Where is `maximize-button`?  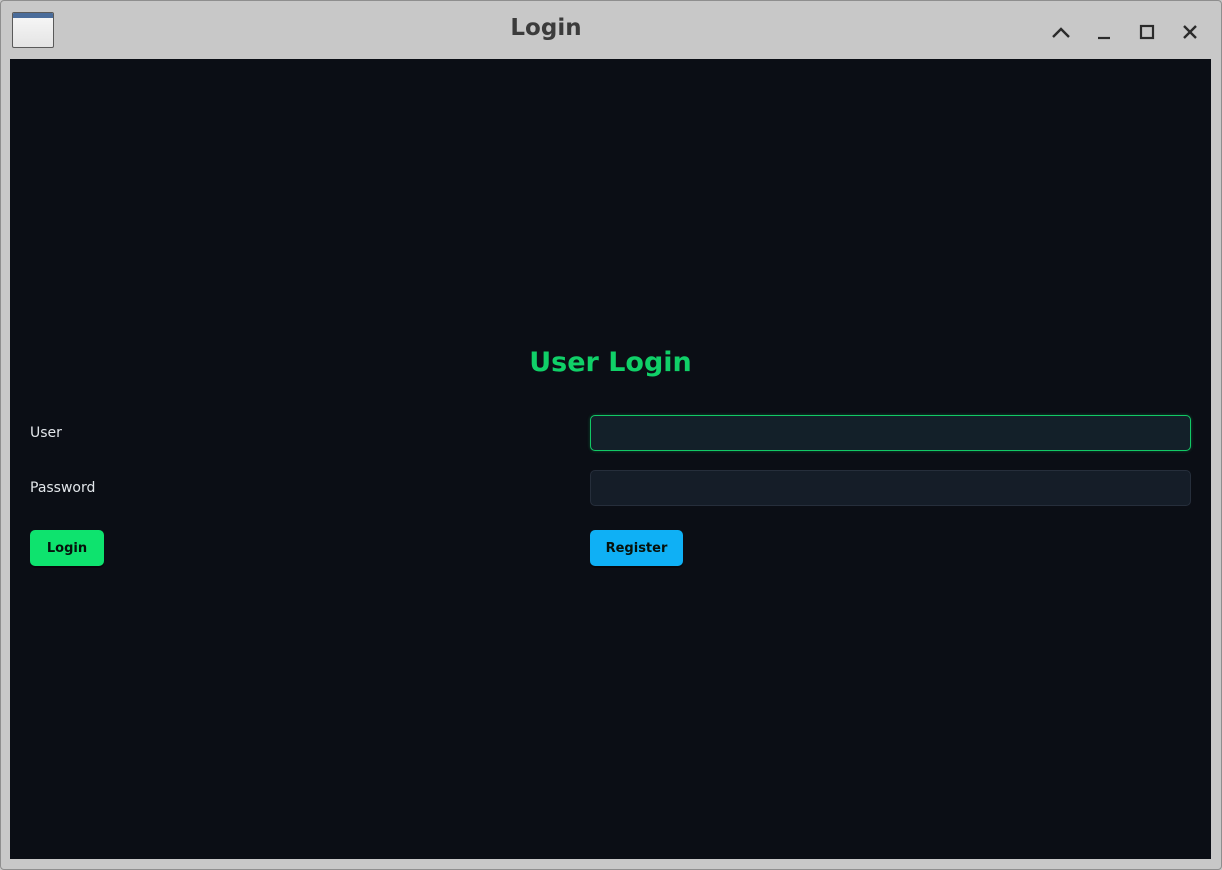 maximize-button is located at coordinates (1147, 32).